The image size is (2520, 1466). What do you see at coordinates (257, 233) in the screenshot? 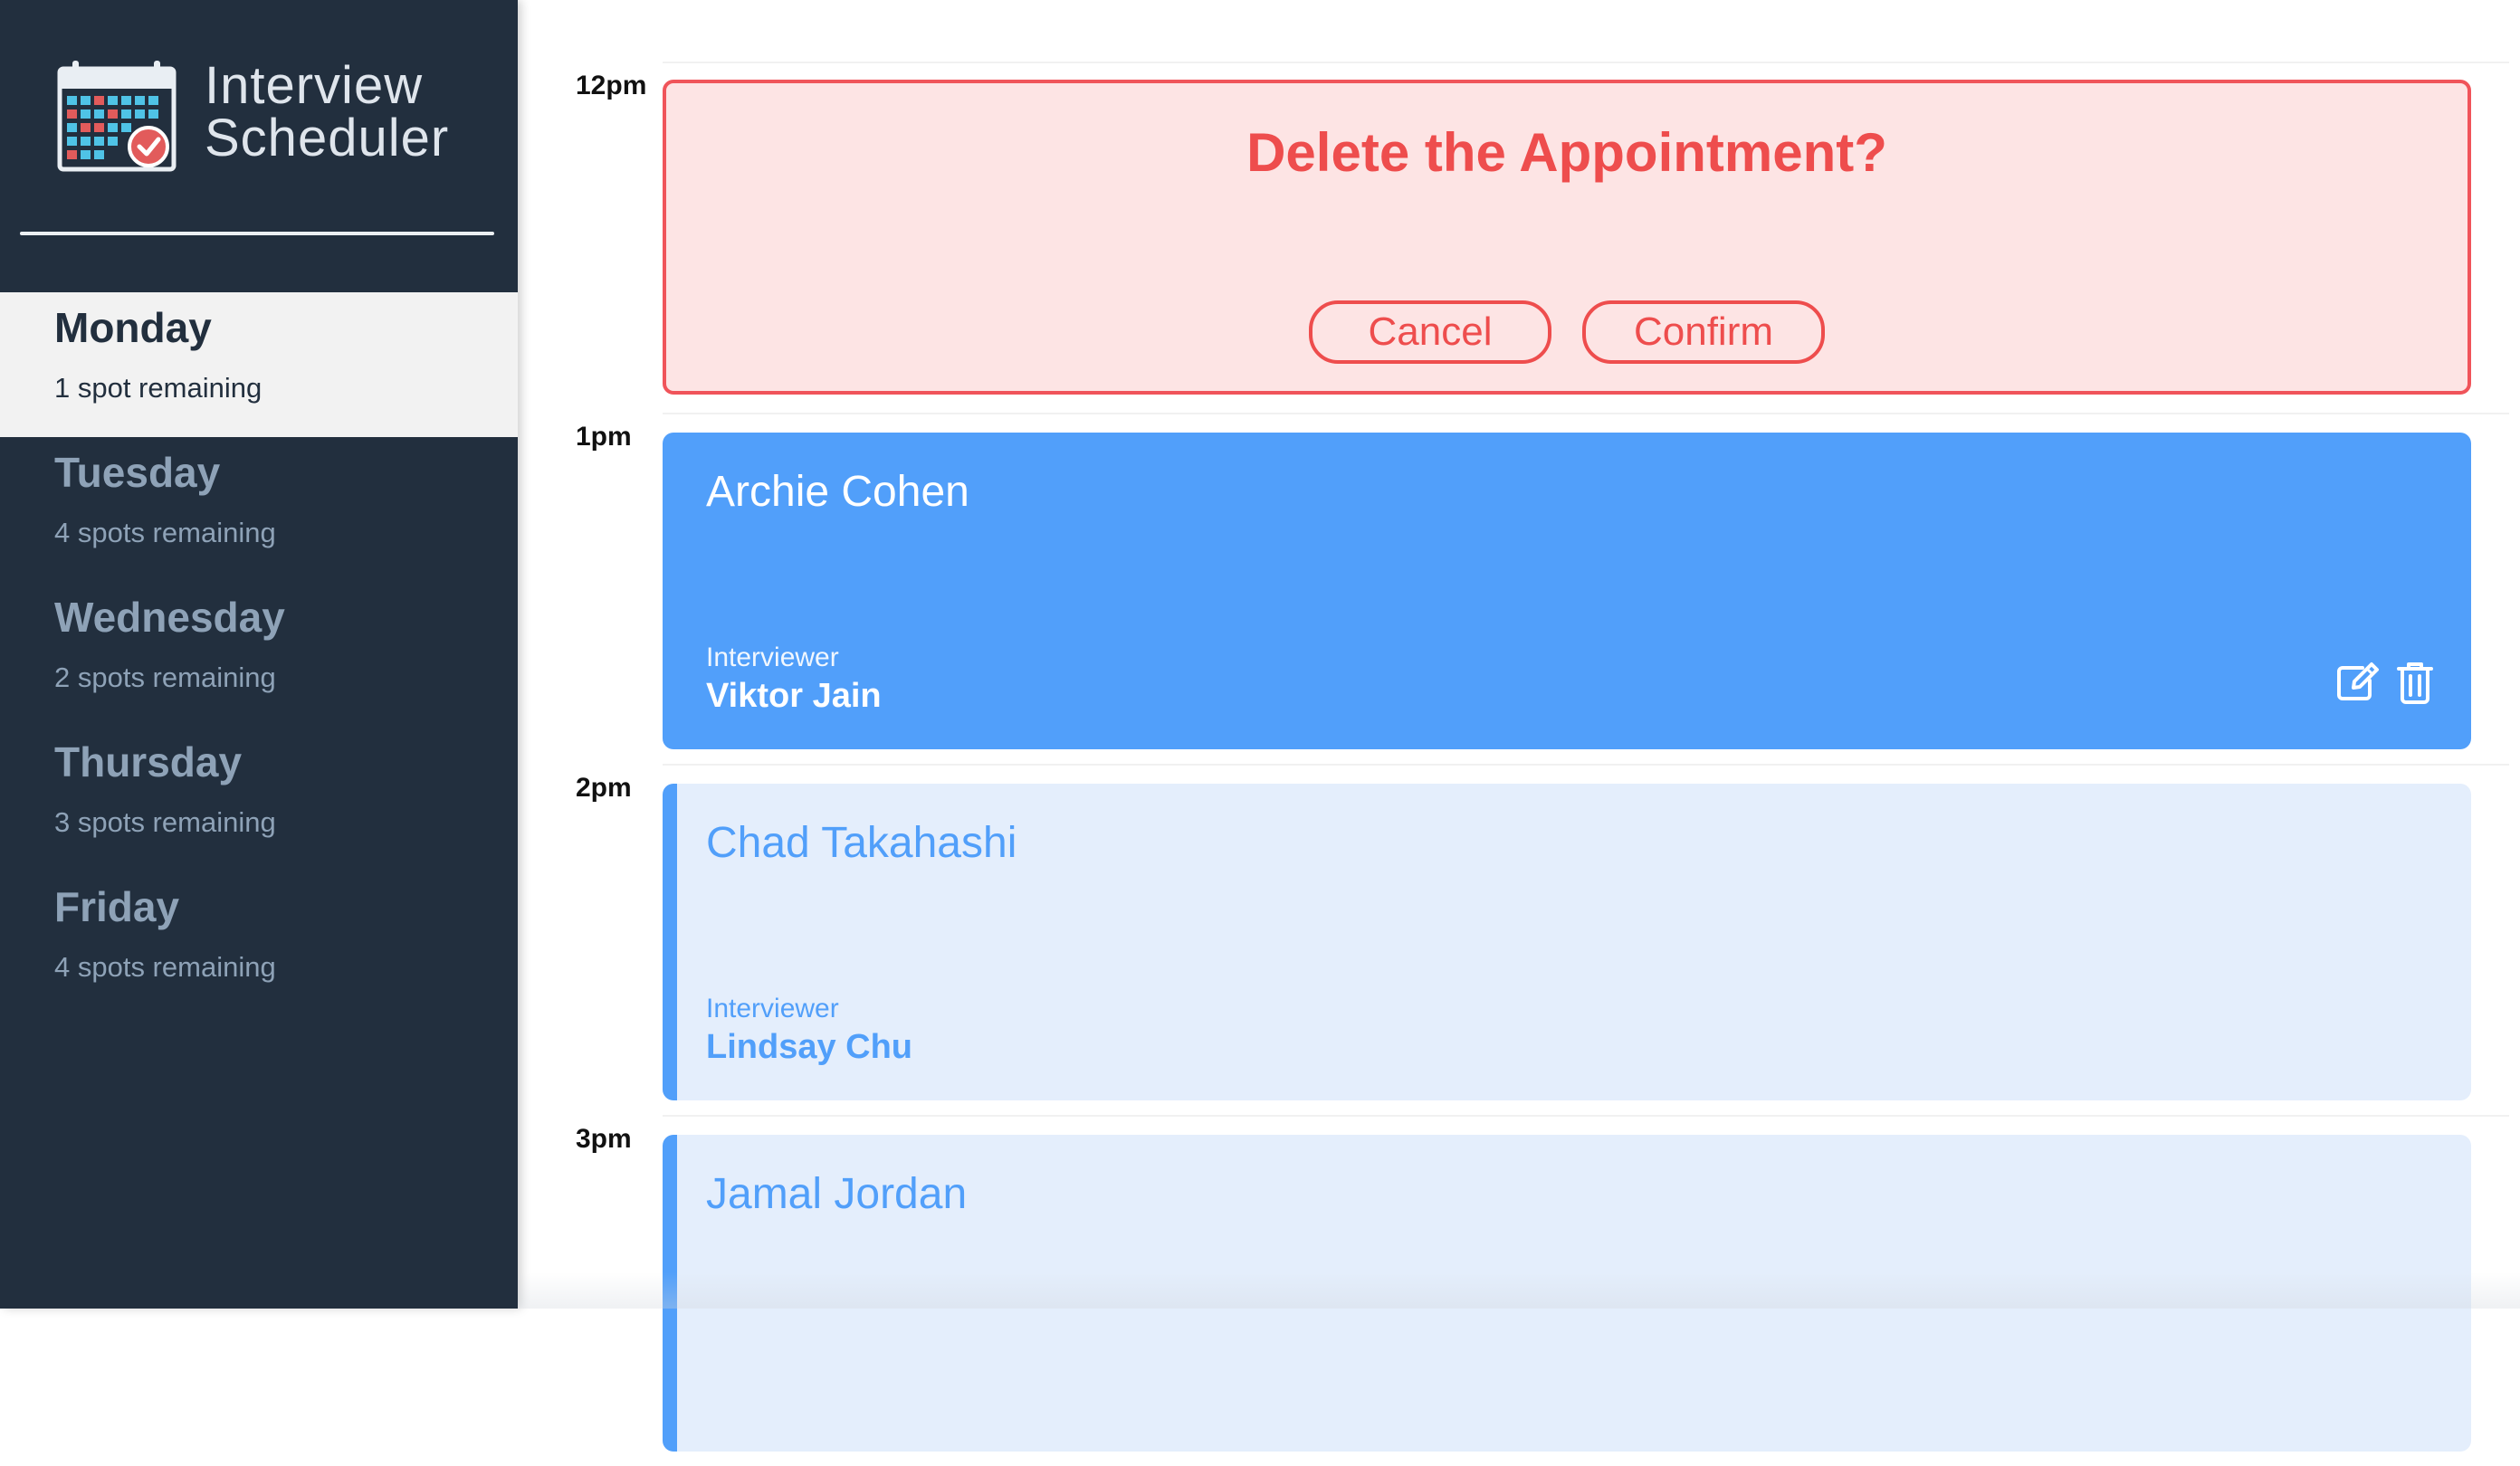
I see `sidebar-divider` at bounding box center [257, 233].